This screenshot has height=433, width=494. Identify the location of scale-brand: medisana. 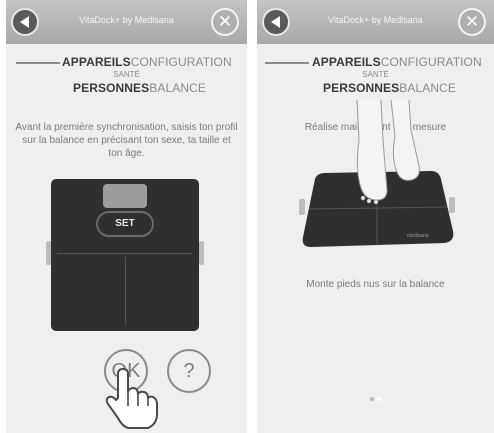
(418, 236).